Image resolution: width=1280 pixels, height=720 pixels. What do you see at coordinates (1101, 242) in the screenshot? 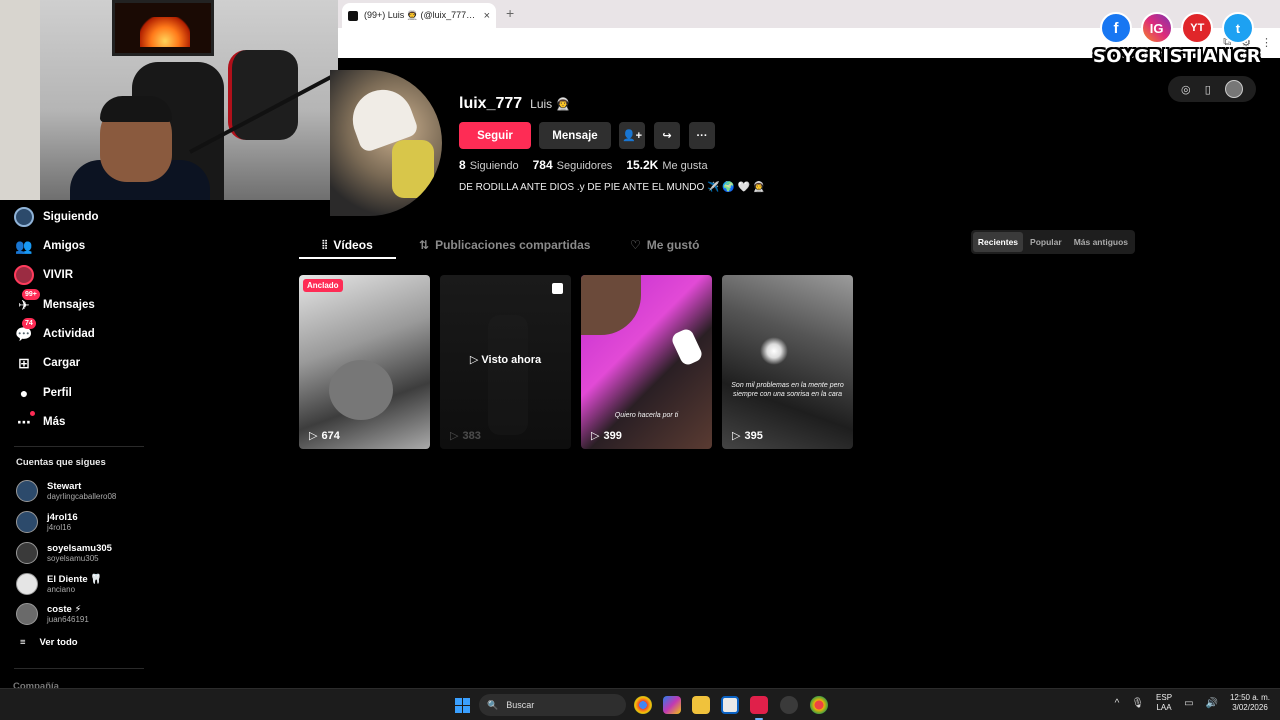
I see `sort-oldest: Más antiguos` at bounding box center [1101, 242].